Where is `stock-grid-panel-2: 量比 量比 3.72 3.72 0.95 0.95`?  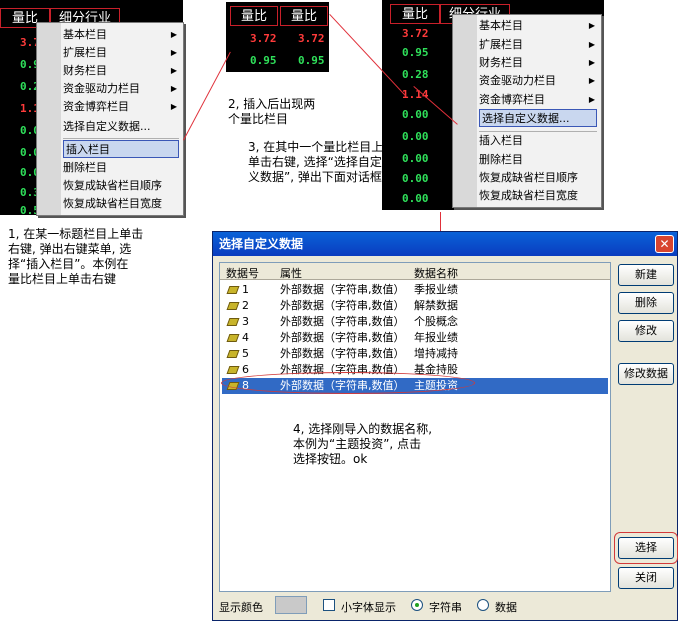 stock-grid-panel-2: 量比 量比 3.72 3.72 0.95 0.95 is located at coordinates (277, 37).